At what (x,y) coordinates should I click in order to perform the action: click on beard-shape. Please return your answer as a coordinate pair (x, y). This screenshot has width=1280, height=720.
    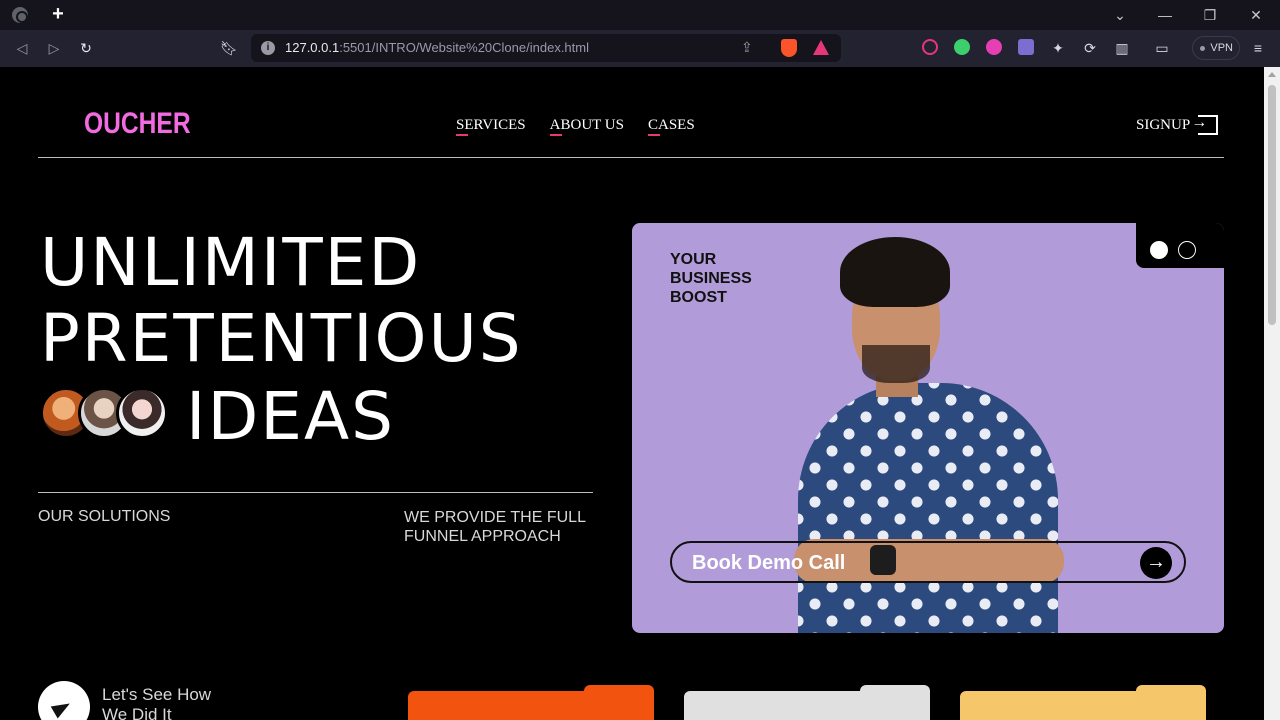
    Looking at the image, I should click on (896, 364).